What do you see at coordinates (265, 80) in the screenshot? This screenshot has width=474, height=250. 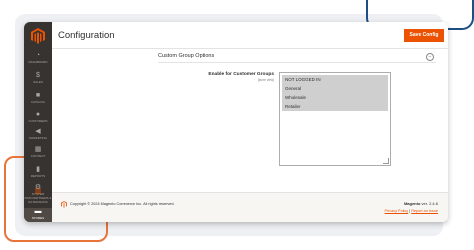 I see `field-scope: [store view]` at bounding box center [265, 80].